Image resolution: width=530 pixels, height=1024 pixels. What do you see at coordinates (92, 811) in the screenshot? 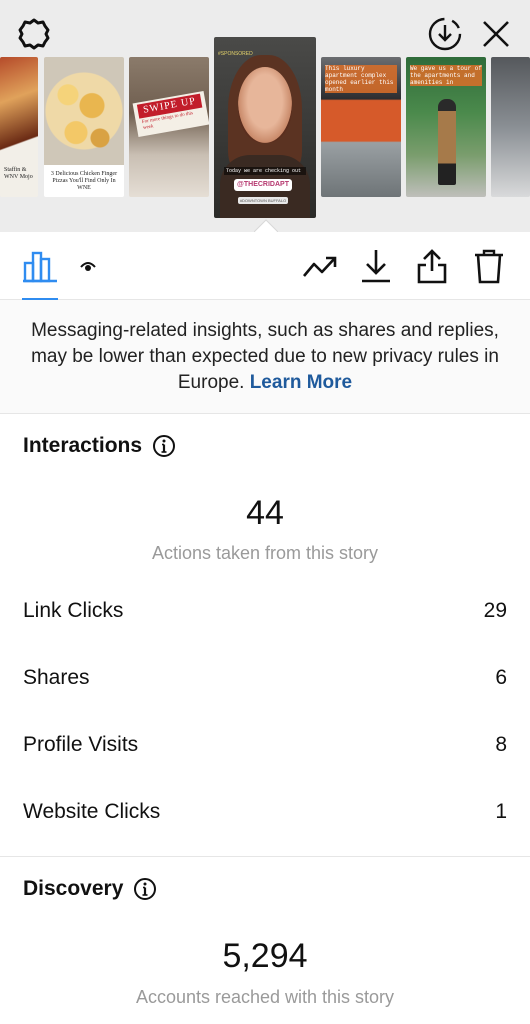
I see `metric-label: Website Clicks` at bounding box center [92, 811].